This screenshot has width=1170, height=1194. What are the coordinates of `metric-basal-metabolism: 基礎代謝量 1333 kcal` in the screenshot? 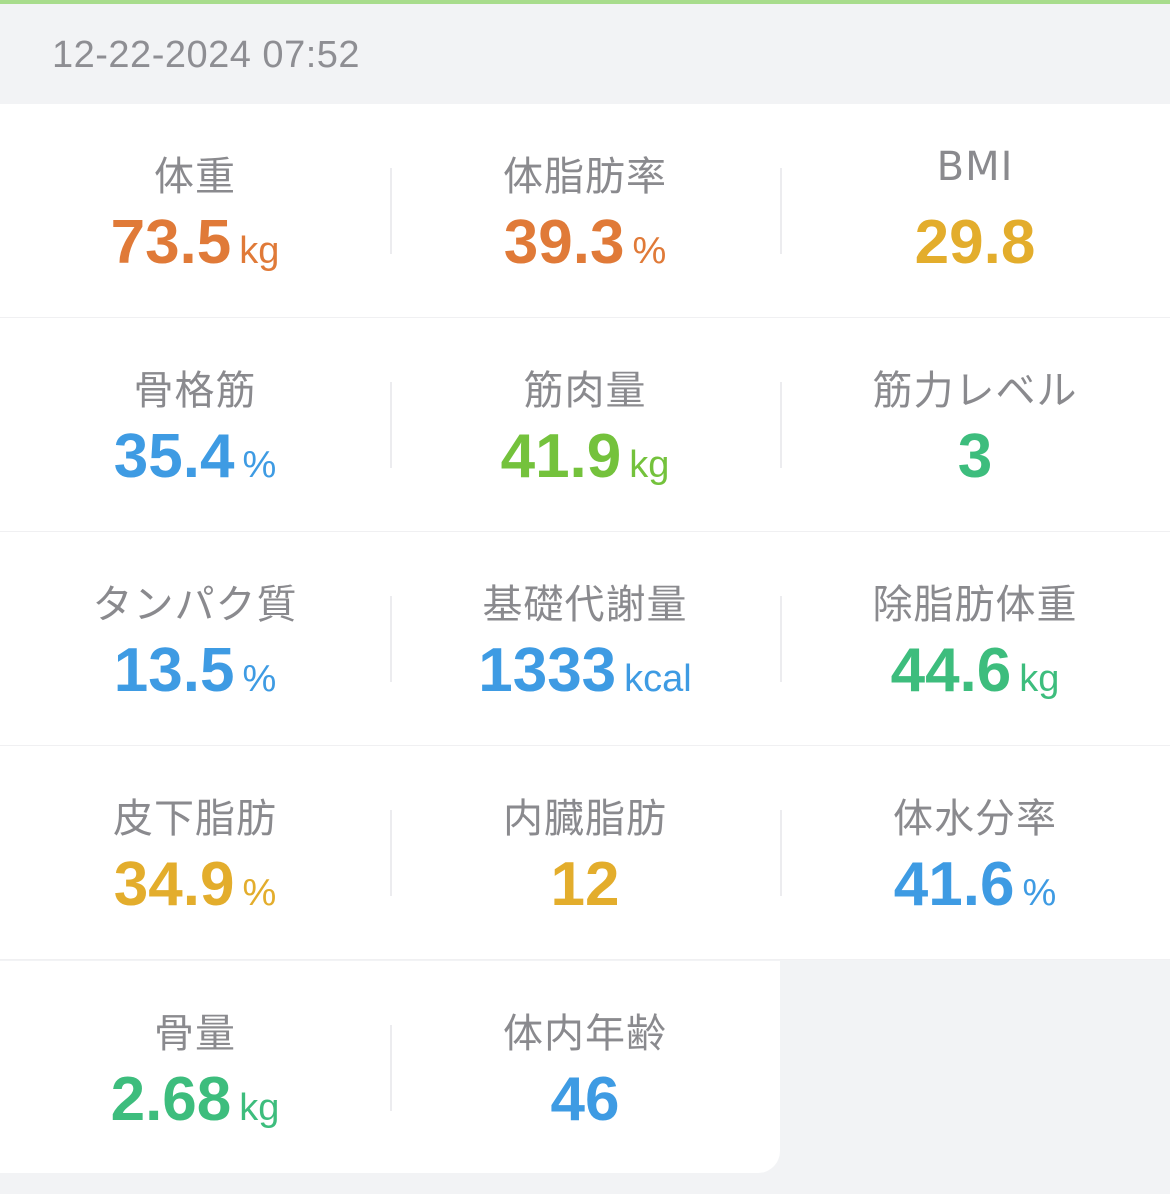 It's located at (585, 639).